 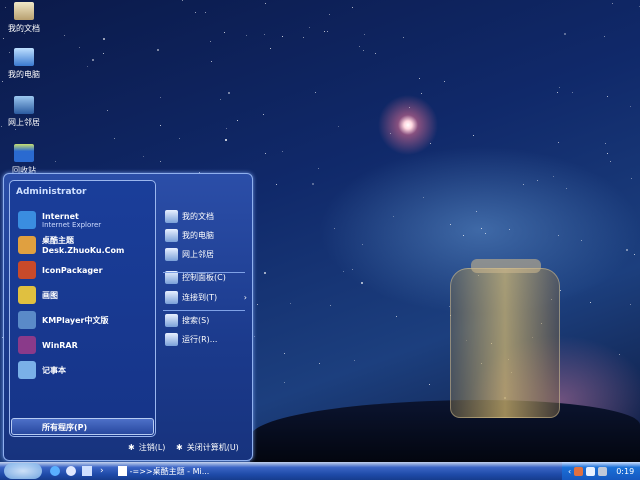 I want to click on program-item: WinRAR, so click(x=48, y=345).